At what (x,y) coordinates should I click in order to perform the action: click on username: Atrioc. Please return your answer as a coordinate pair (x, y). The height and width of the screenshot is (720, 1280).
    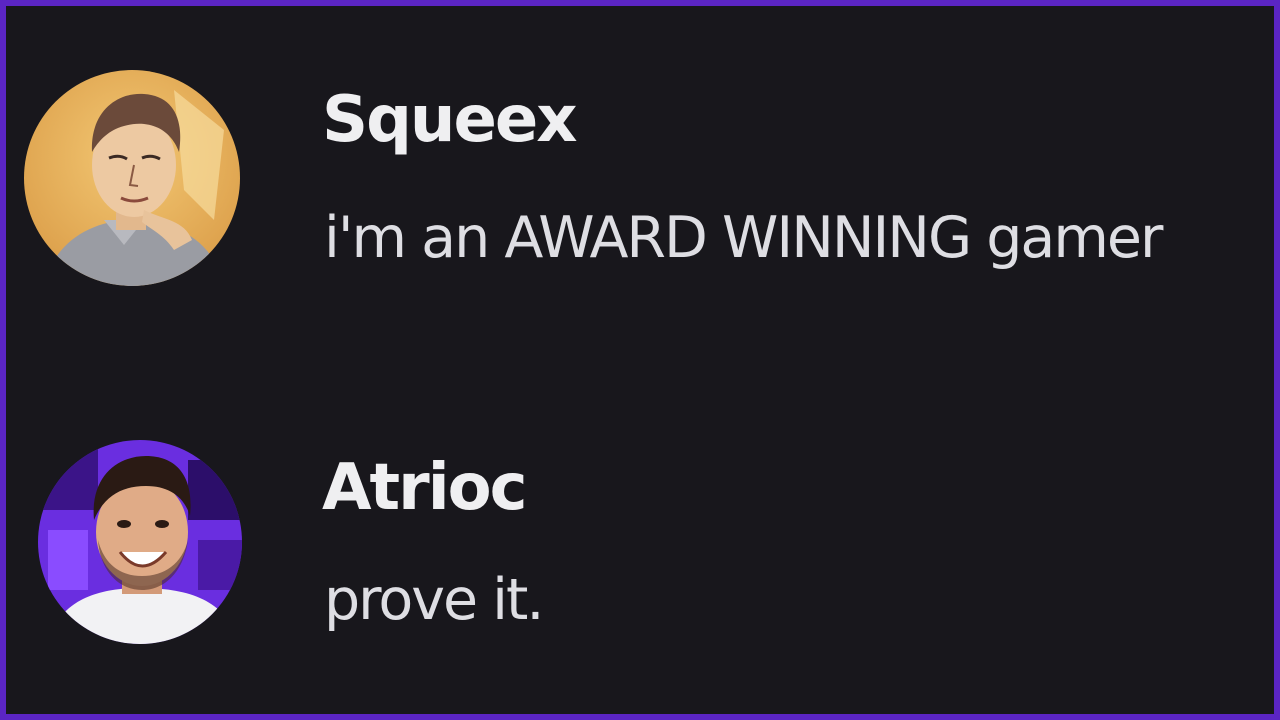
    Looking at the image, I should click on (425, 488).